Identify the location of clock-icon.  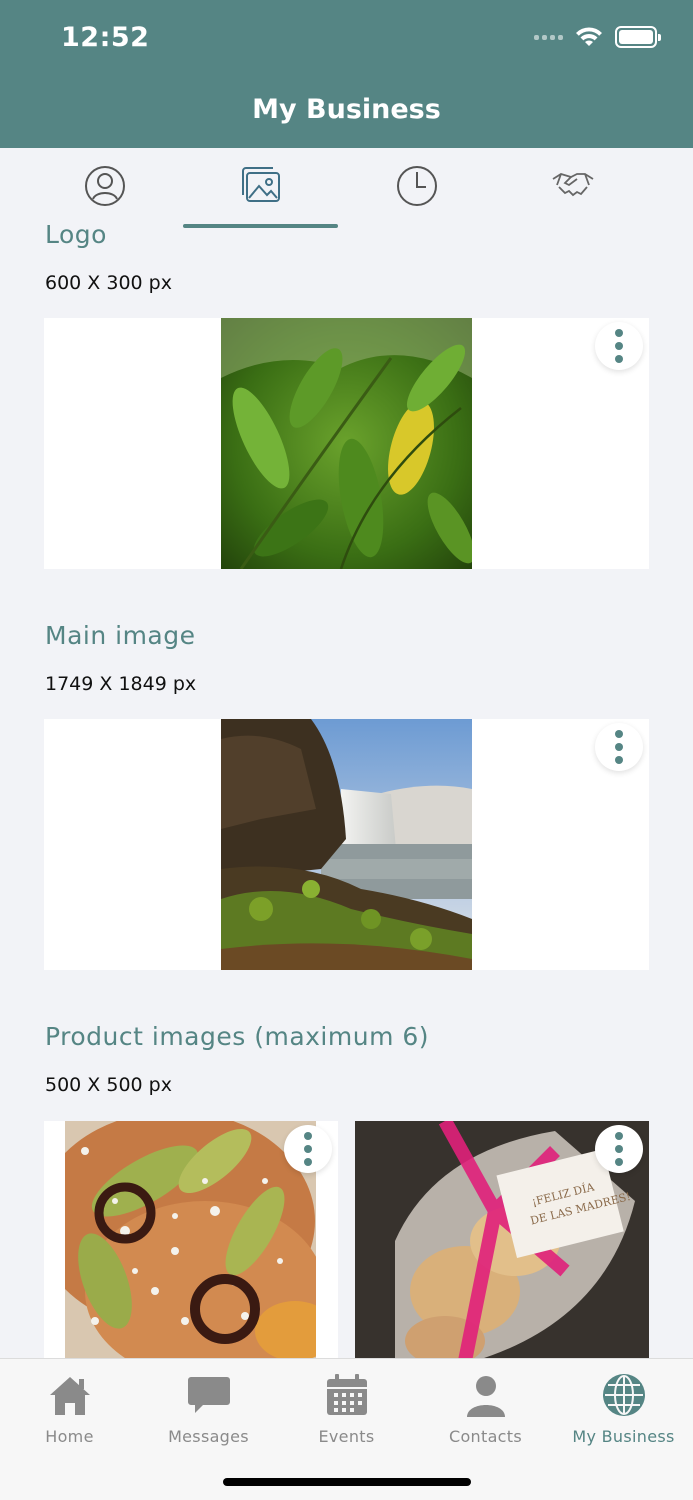
(417, 186).